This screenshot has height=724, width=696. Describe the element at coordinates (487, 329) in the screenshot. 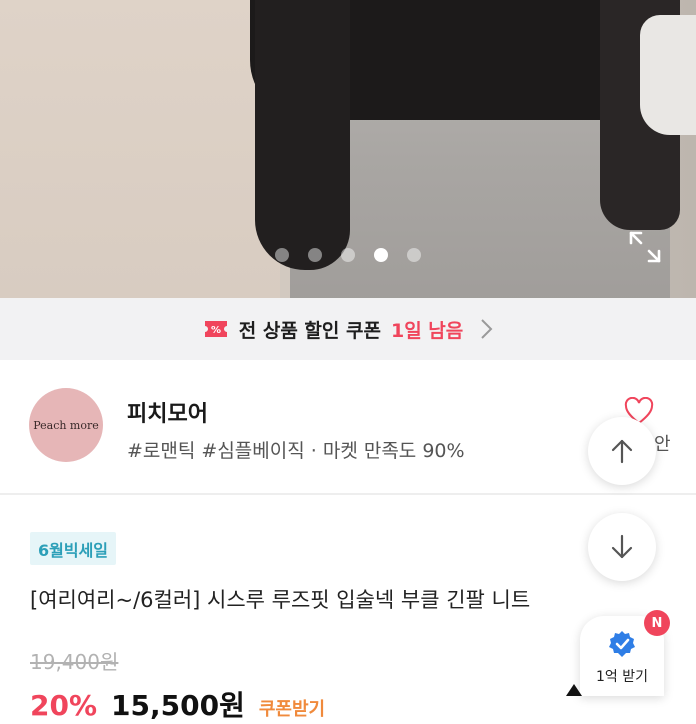

I see `chevron-right-icon` at that location.